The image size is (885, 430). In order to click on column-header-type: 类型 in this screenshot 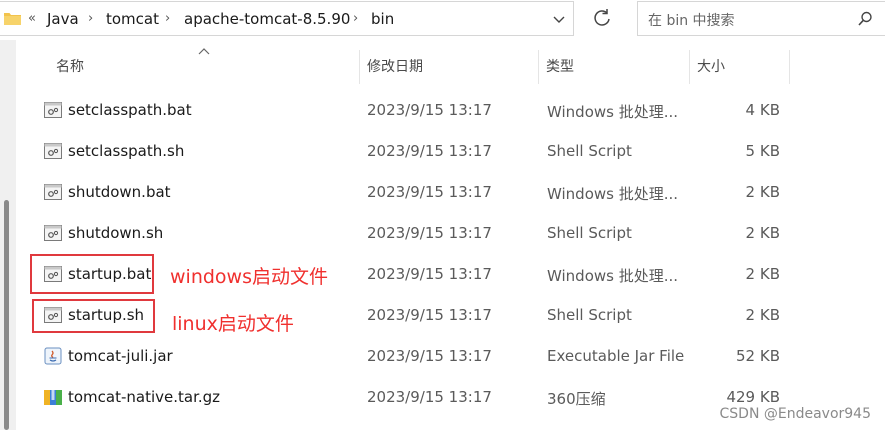, I will do `click(613, 67)`.